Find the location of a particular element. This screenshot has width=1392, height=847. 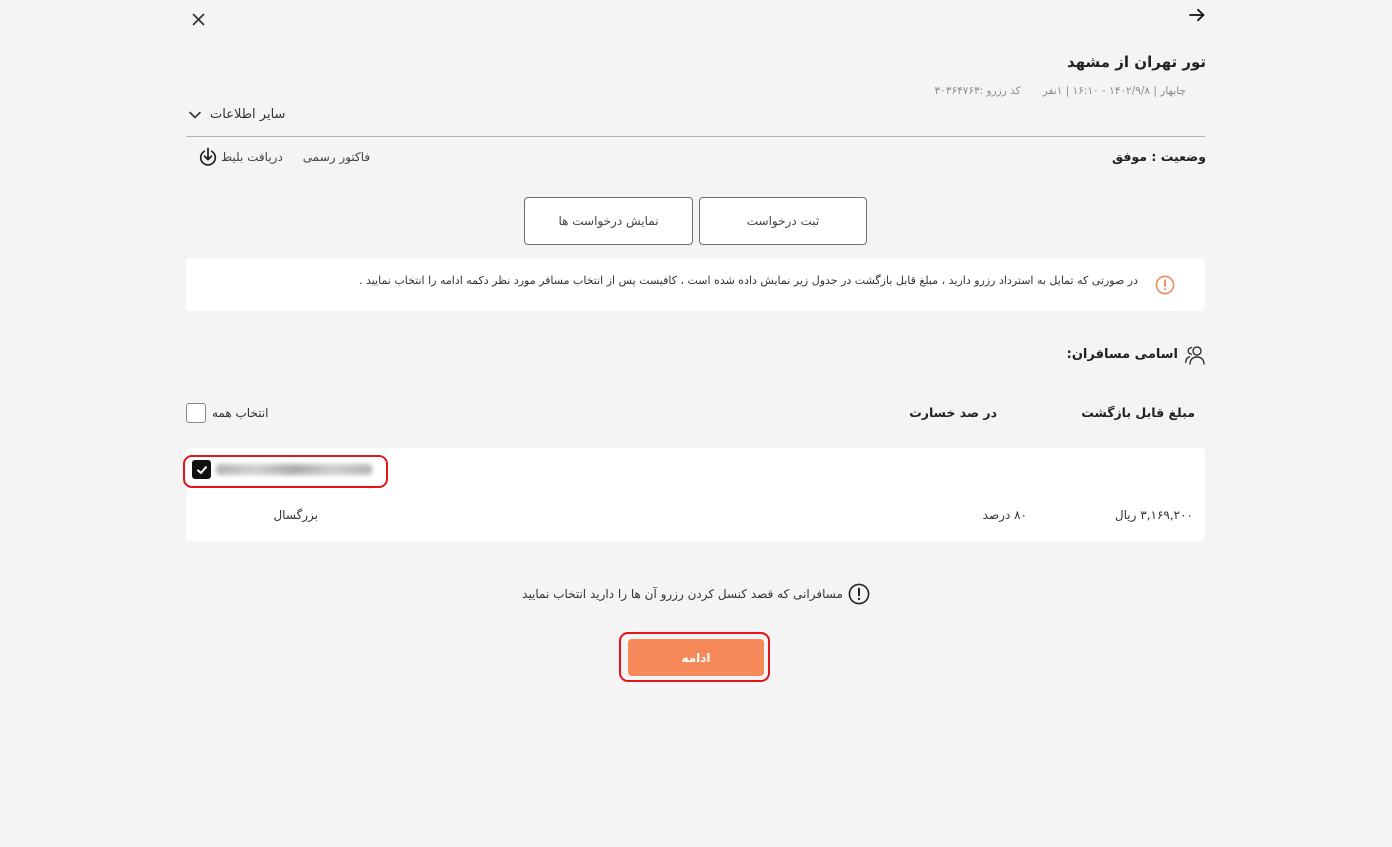

passenger-name-redacted is located at coordinates (294, 469).